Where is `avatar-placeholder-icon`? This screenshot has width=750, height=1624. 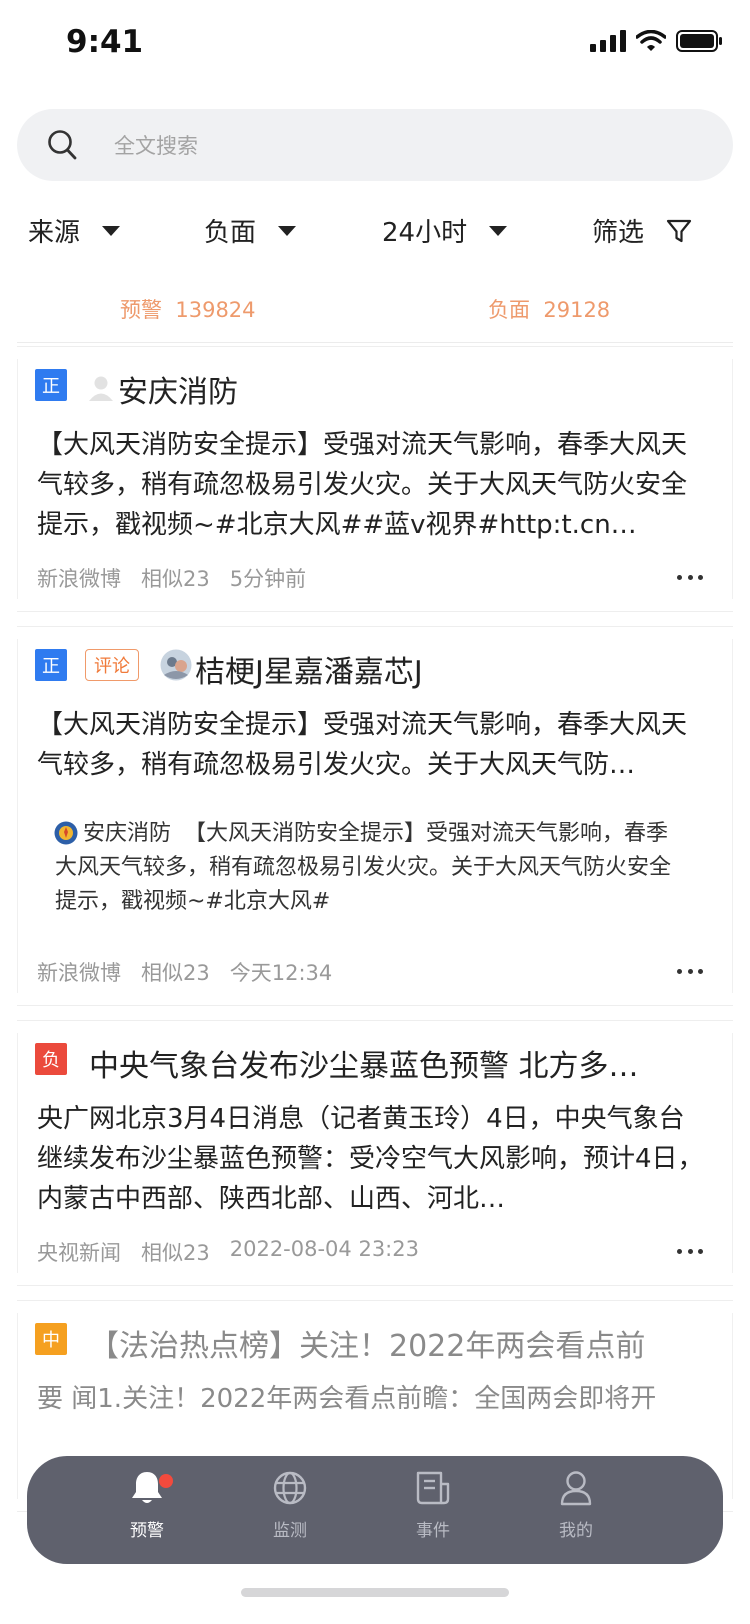 avatar-placeholder-icon is located at coordinates (101, 388).